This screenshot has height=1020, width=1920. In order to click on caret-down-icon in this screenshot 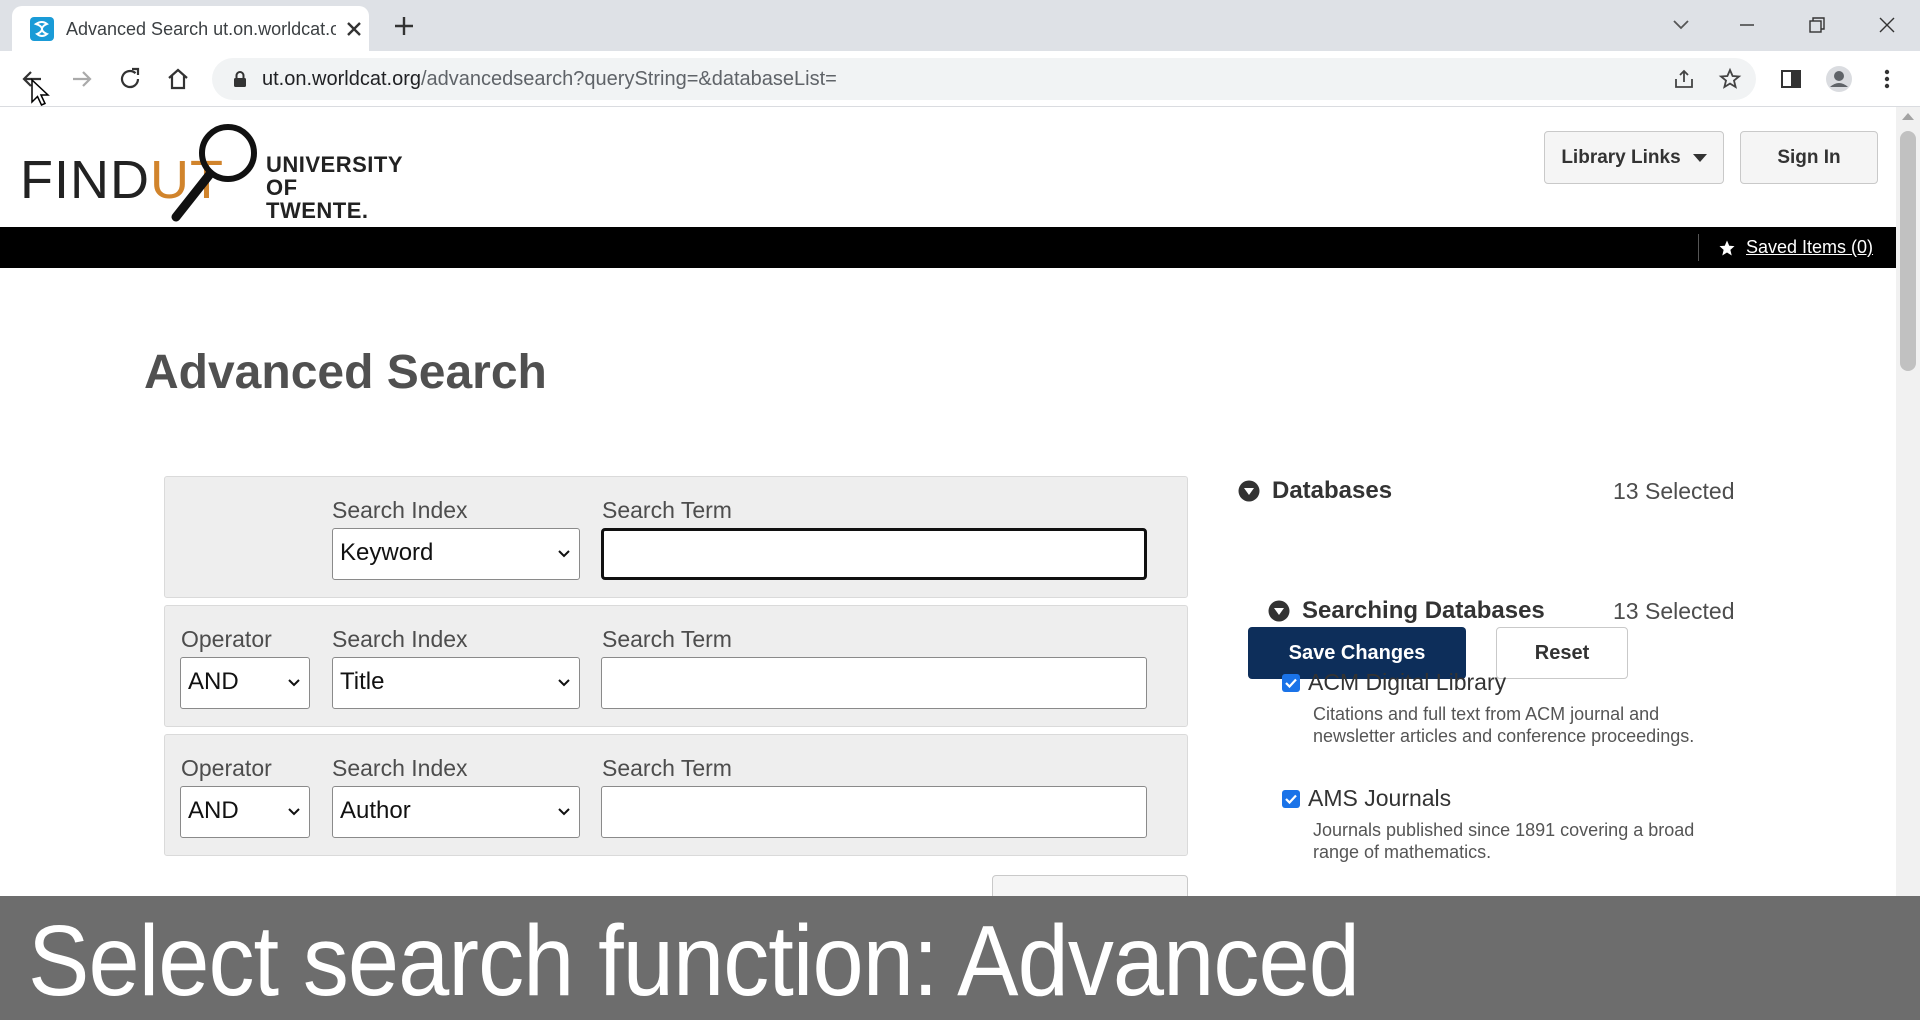, I will do `click(1699, 157)`.